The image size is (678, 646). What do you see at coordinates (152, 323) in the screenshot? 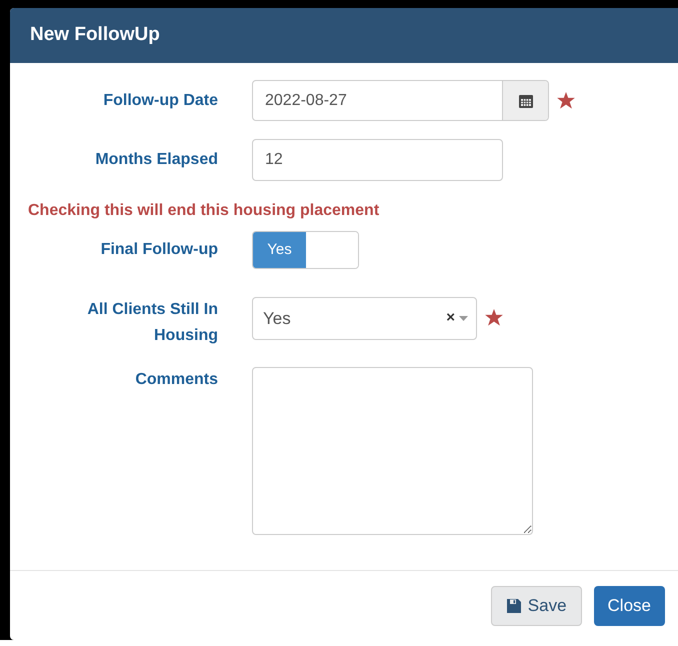
I see `field-label: All Clients Still In Housing` at bounding box center [152, 323].